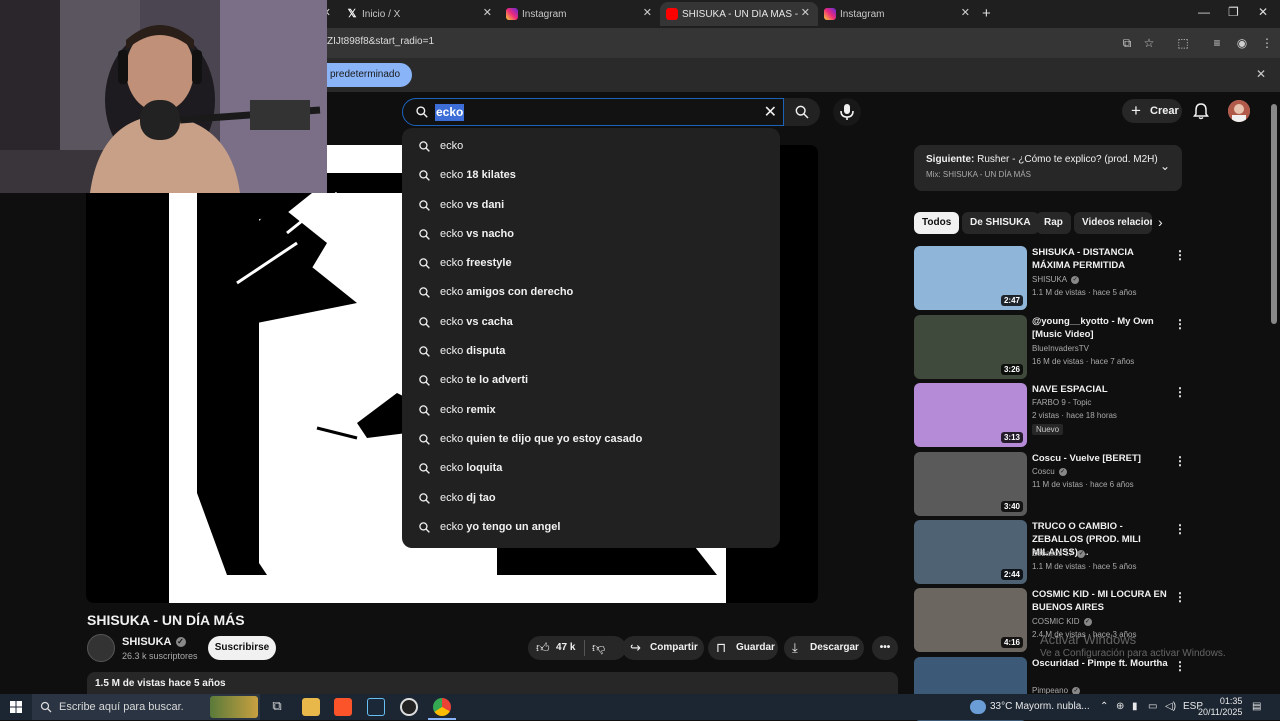 This screenshot has width=1280, height=721. What do you see at coordinates (1217, 43) in the screenshot?
I see `media-control-icon: ≡` at bounding box center [1217, 43].